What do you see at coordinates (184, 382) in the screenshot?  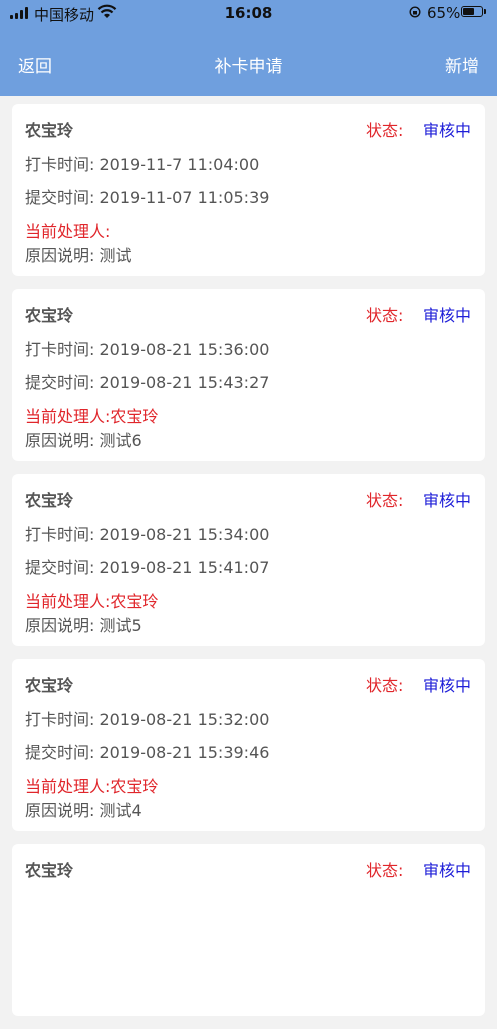 I see `submit-time-value: 2019-08-21 15:43:27` at bounding box center [184, 382].